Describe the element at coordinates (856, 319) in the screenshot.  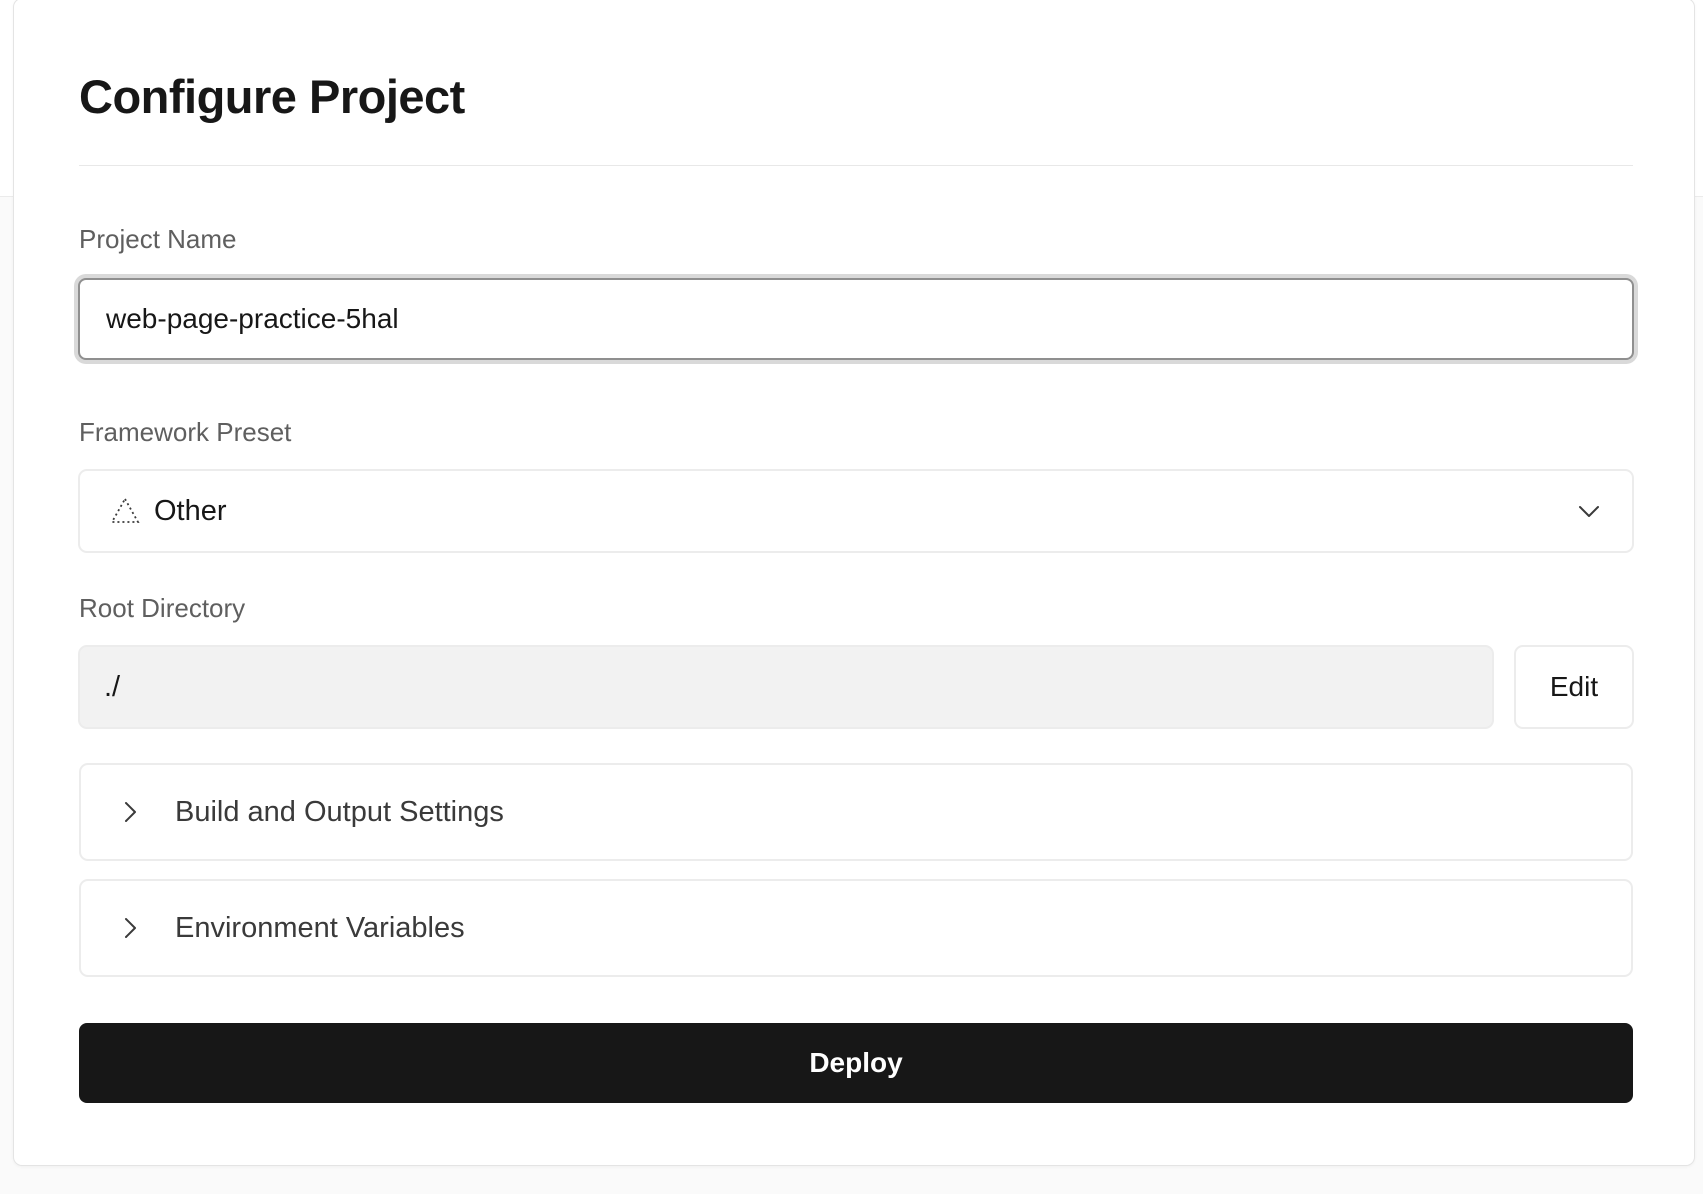
I see `project-name-input` at that location.